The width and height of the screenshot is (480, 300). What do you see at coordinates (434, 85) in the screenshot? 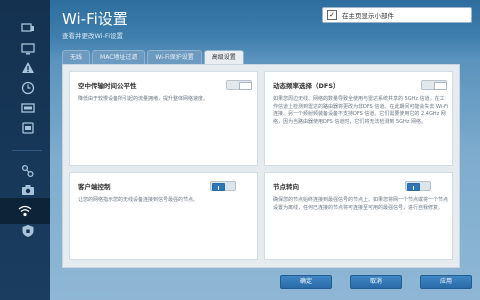
I see `dfs-toggle` at bounding box center [434, 85].